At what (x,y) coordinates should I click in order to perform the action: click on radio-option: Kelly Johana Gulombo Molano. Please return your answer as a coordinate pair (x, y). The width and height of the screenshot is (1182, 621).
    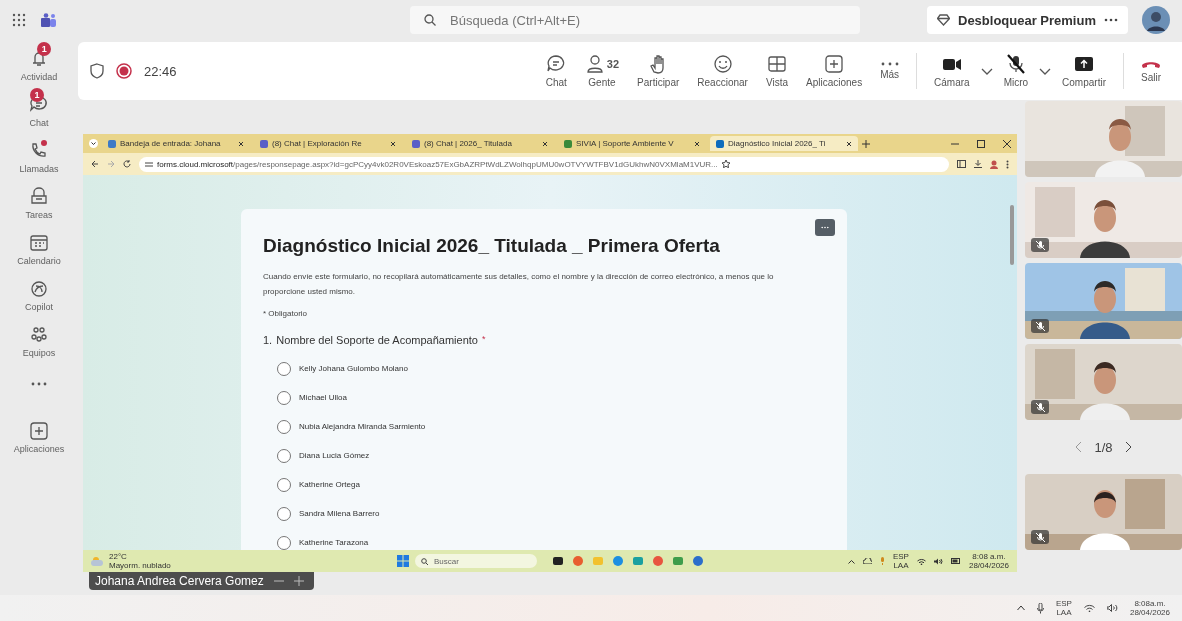
    Looking at the image, I should click on (338, 368).